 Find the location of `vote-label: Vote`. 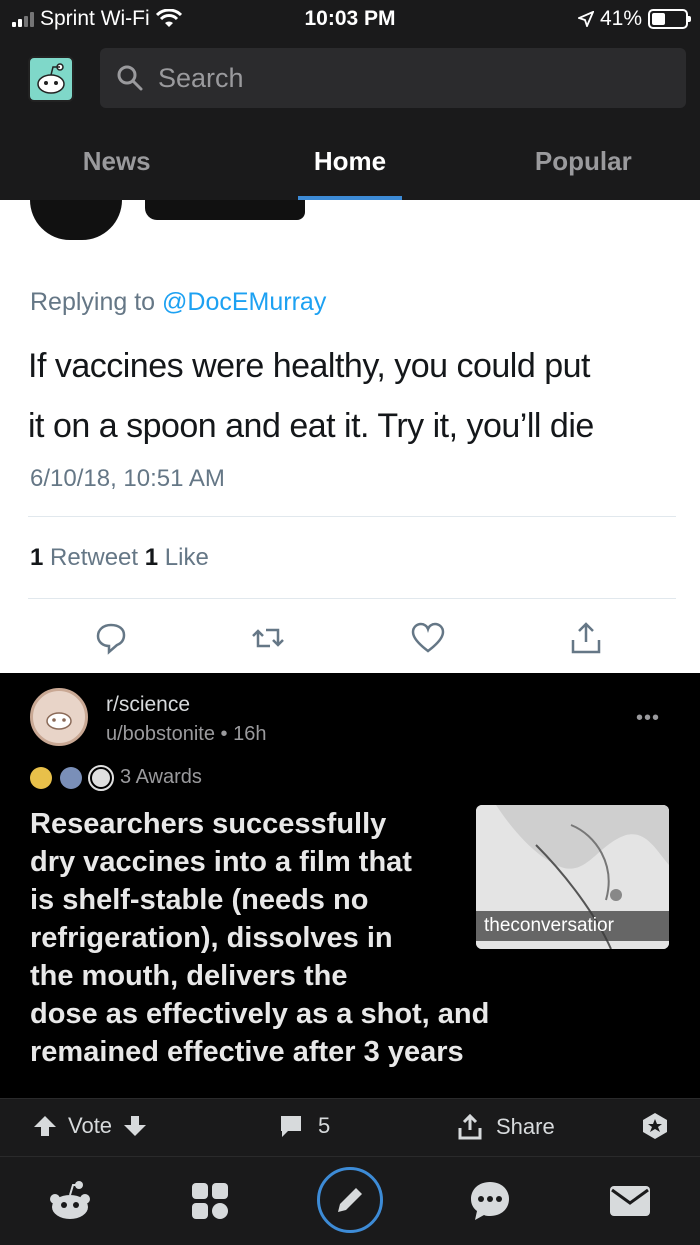

vote-label: Vote is located at coordinates (90, 1125).